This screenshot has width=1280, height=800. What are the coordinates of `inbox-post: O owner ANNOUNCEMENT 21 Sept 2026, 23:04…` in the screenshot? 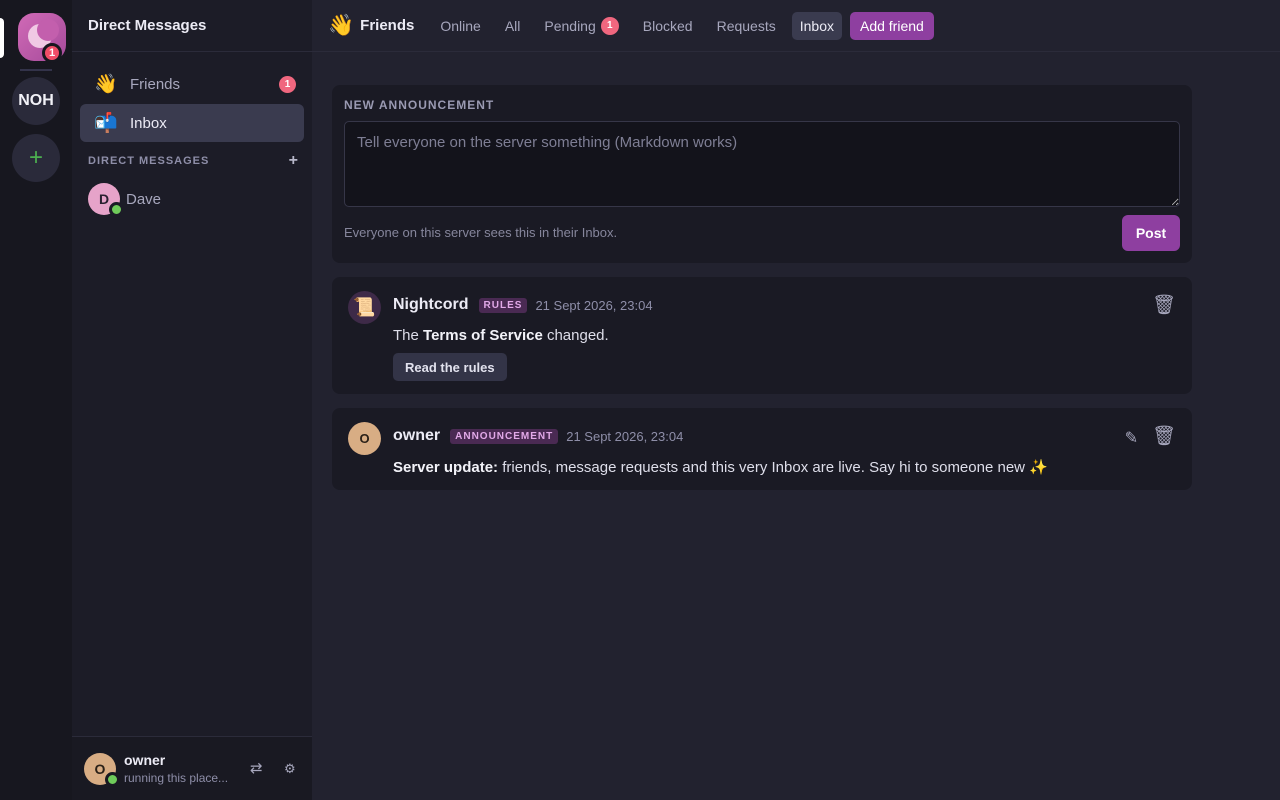 It's located at (762, 449).